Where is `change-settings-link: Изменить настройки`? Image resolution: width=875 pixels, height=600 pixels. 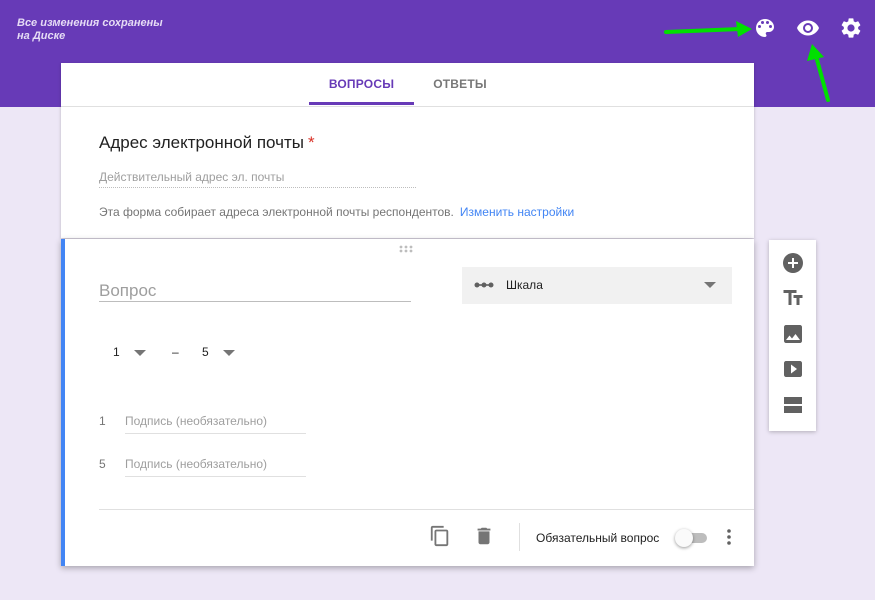
change-settings-link: Изменить настройки is located at coordinates (517, 212).